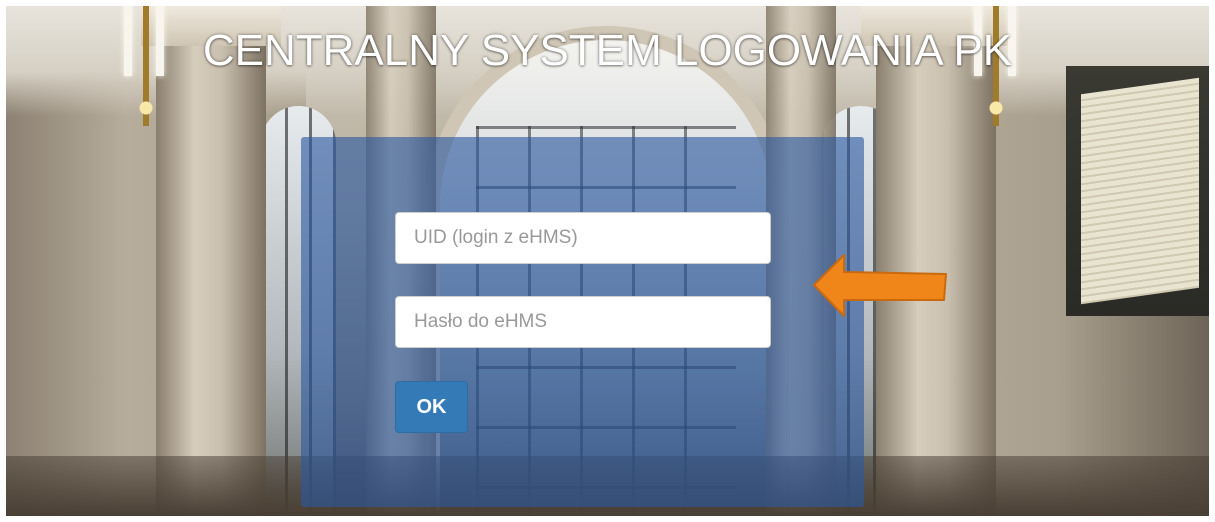  Describe the element at coordinates (583, 322) in the screenshot. I see `password-input` at that location.